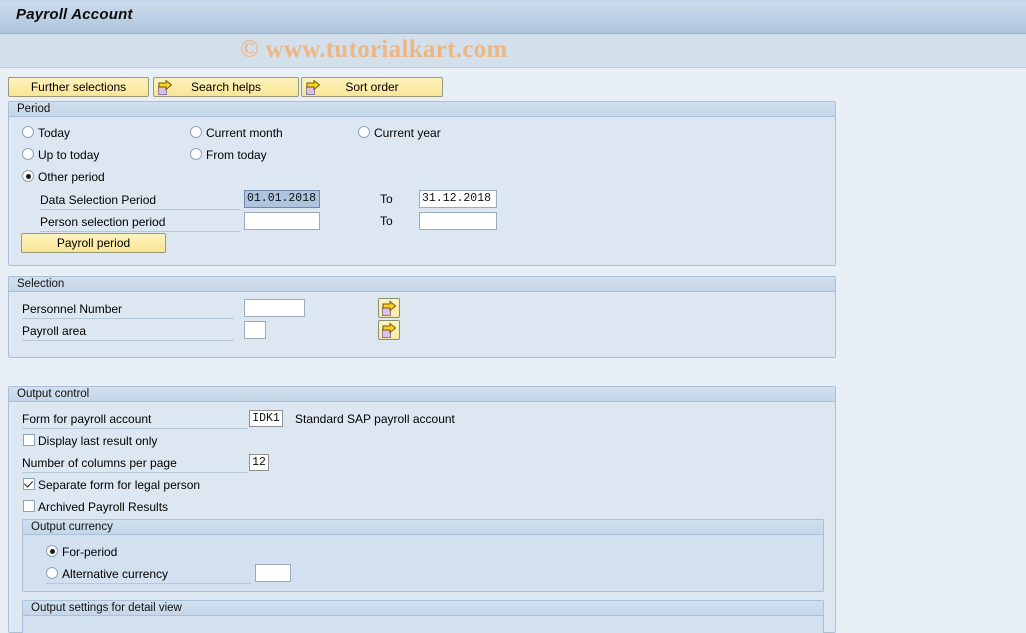 This screenshot has height=633, width=1026. Describe the element at coordinates (196, 154) in the screenshot. I see `radio-from-today` at that location.